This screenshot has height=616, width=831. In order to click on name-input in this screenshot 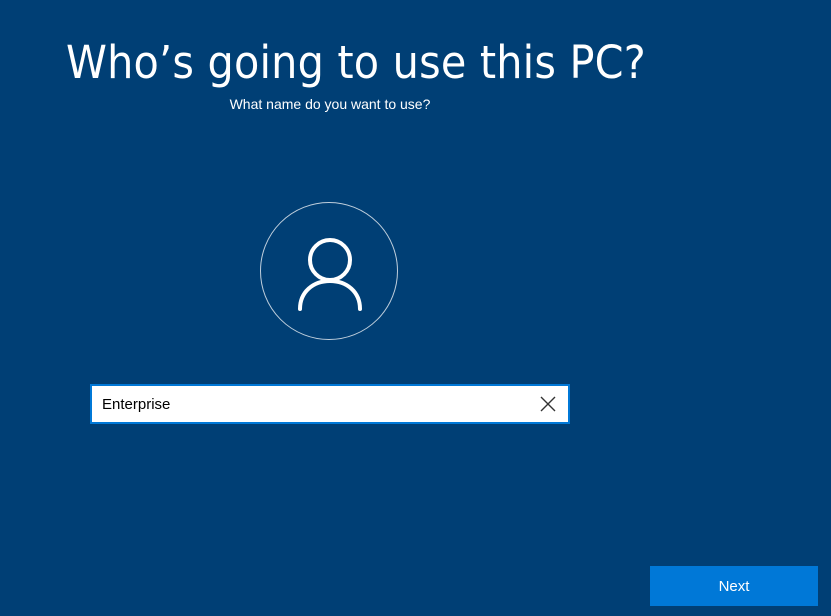, I will do `click(312, 404)`.